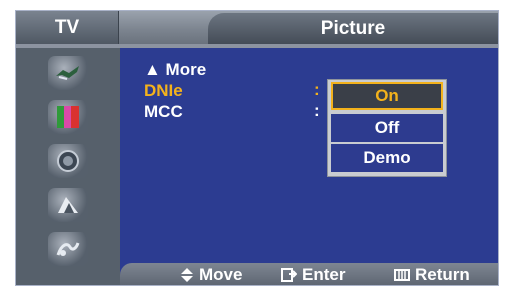  Describe the element at coordinates (442, 274) in the screenshot. I see `return-label: Return` at that location.